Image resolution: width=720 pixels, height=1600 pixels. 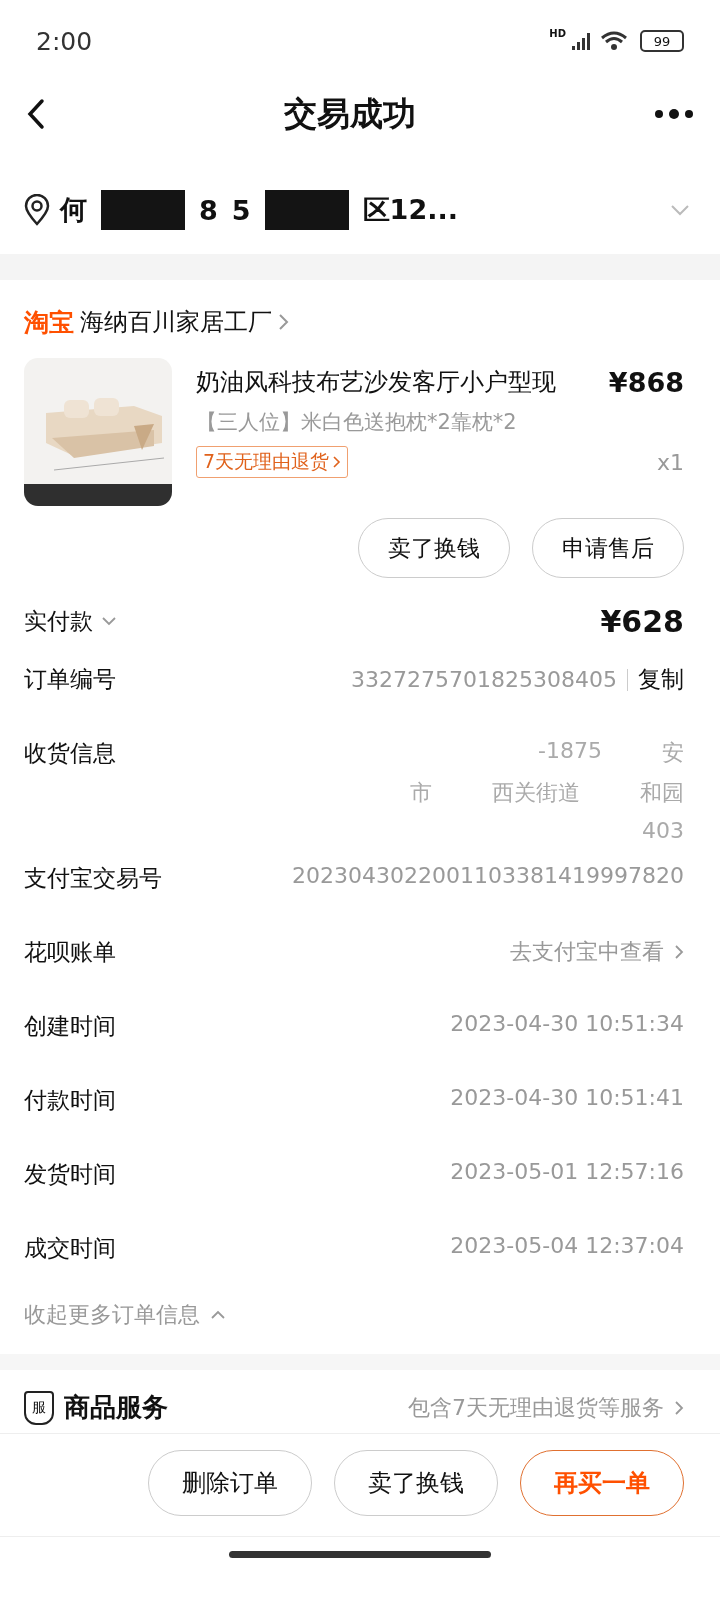 I want to click on paid-label: 实付款, so click(x=70, y=621).